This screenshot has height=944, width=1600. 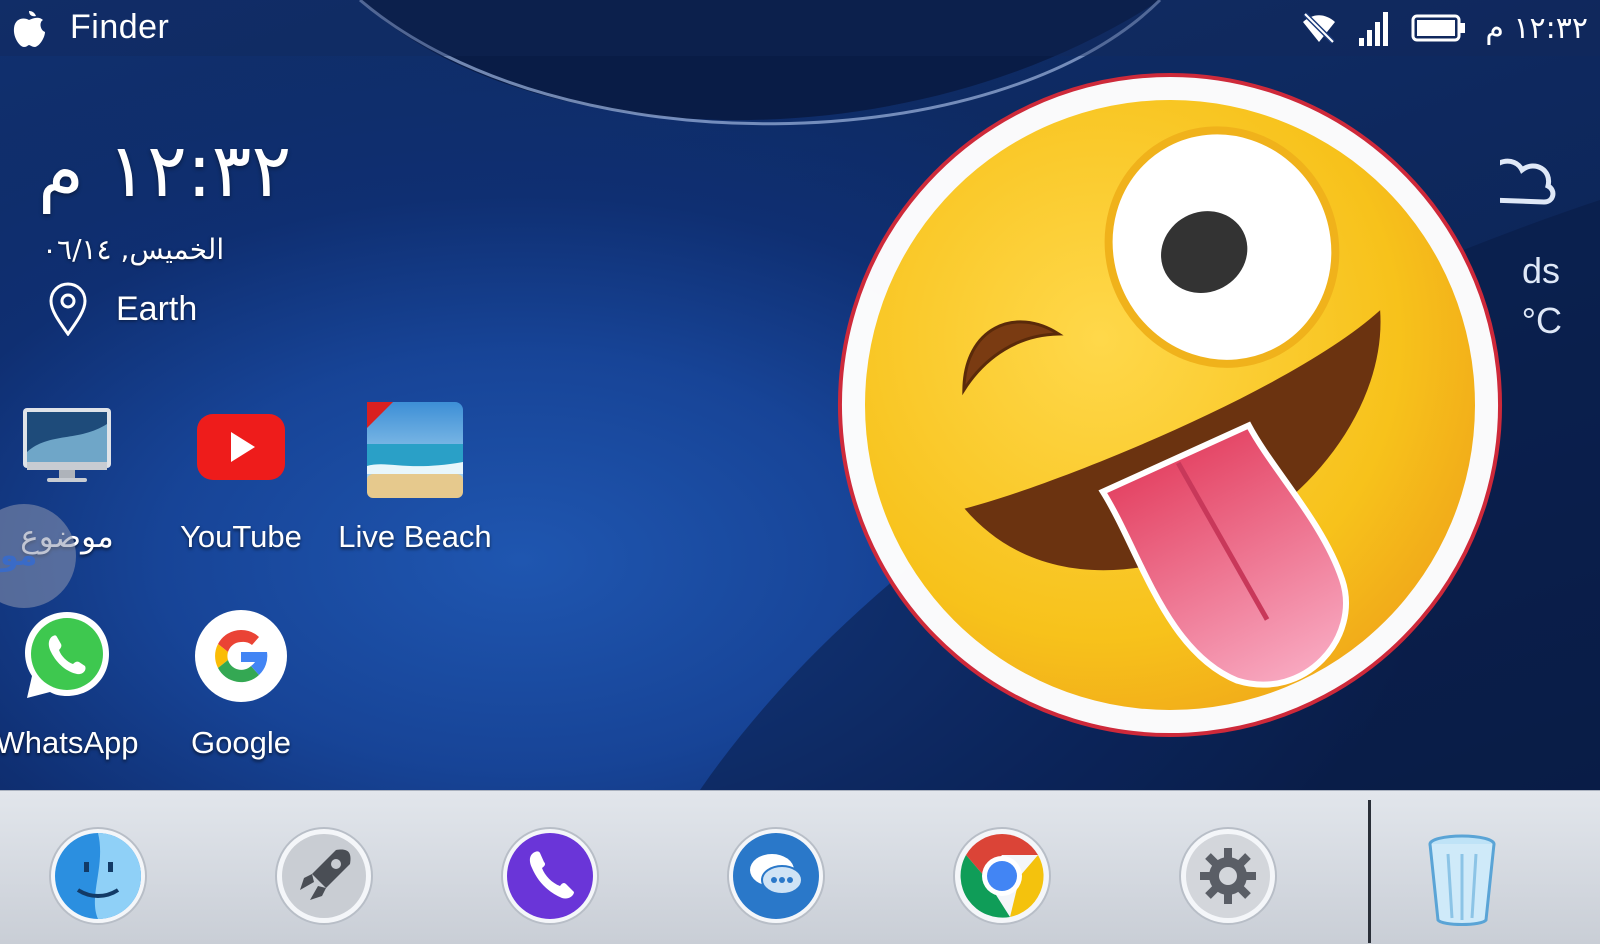 What do you see at coordinates (29, 28) in the screenshot?
I see `apple-logo-icon` at bounding box center [29, 28].